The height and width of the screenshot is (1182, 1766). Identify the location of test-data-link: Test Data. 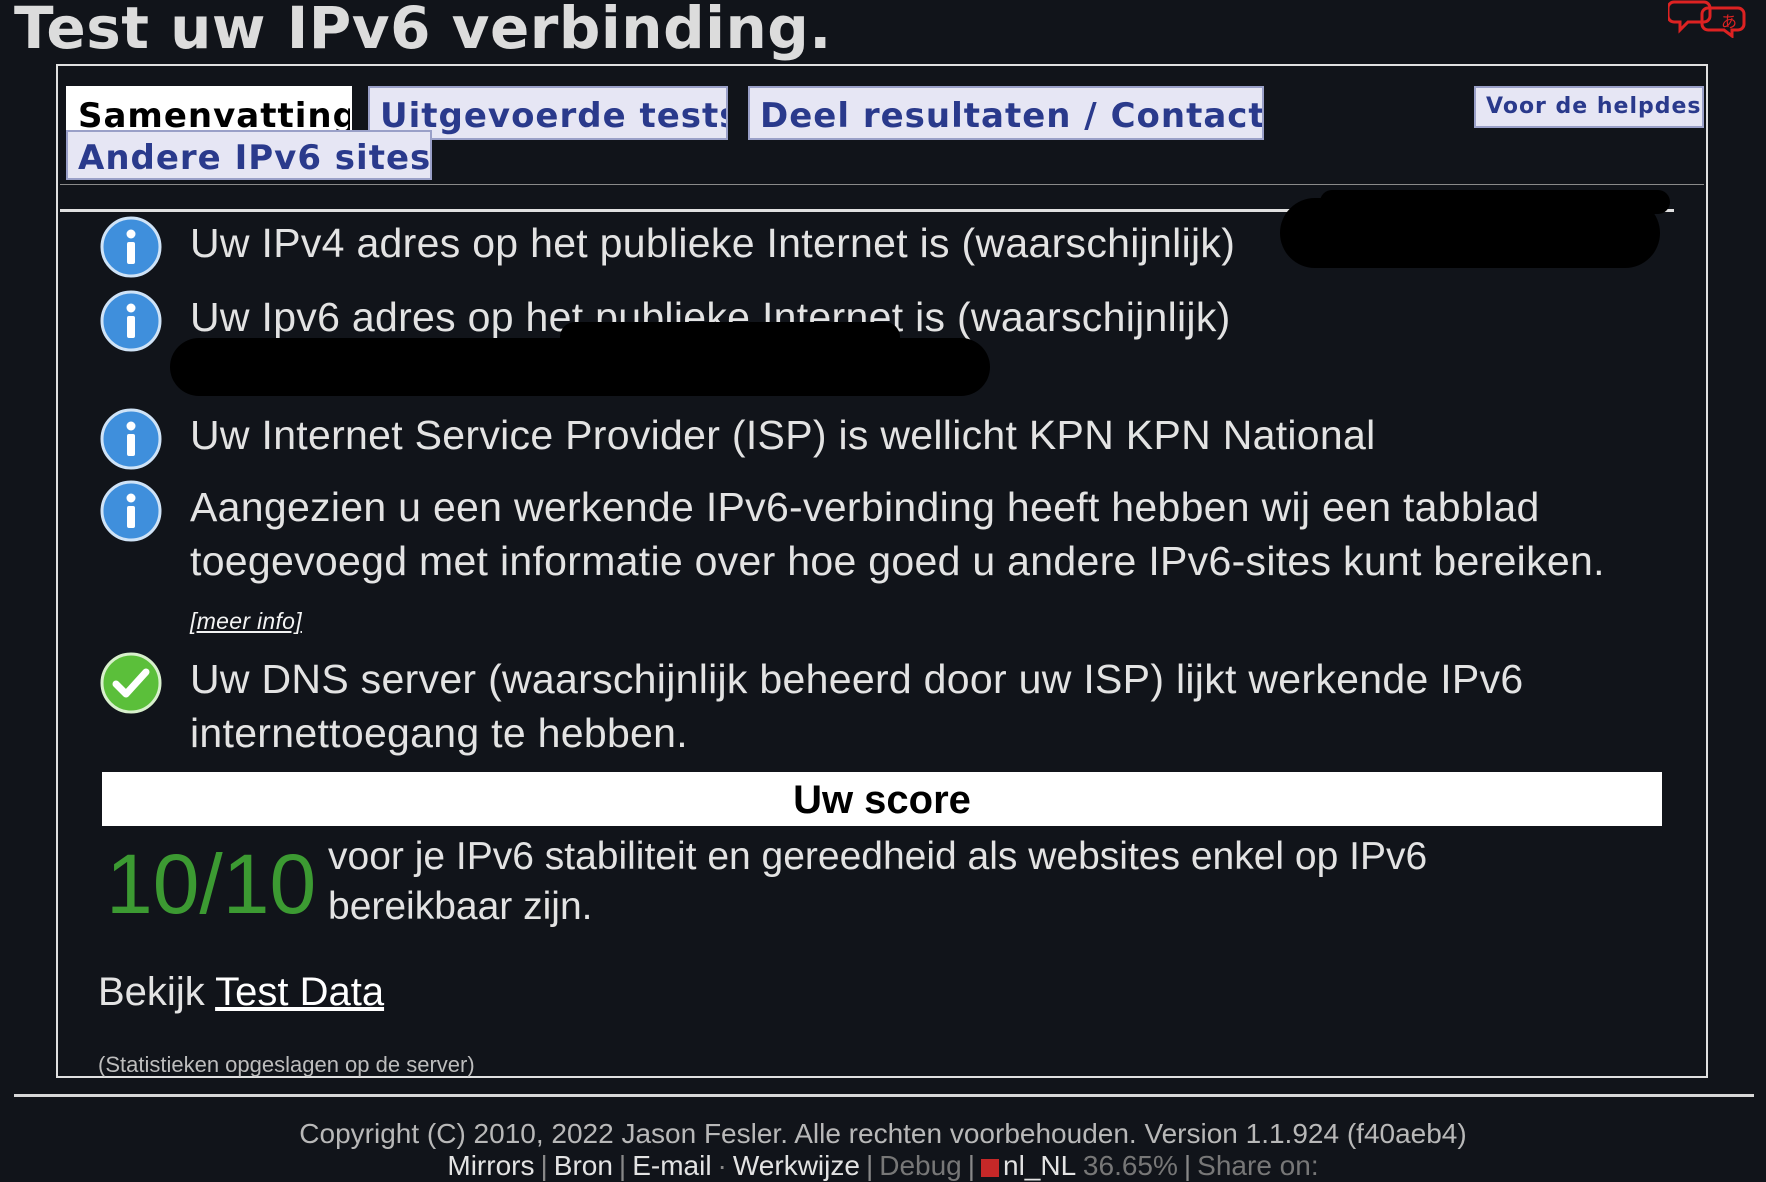
(299, 992).